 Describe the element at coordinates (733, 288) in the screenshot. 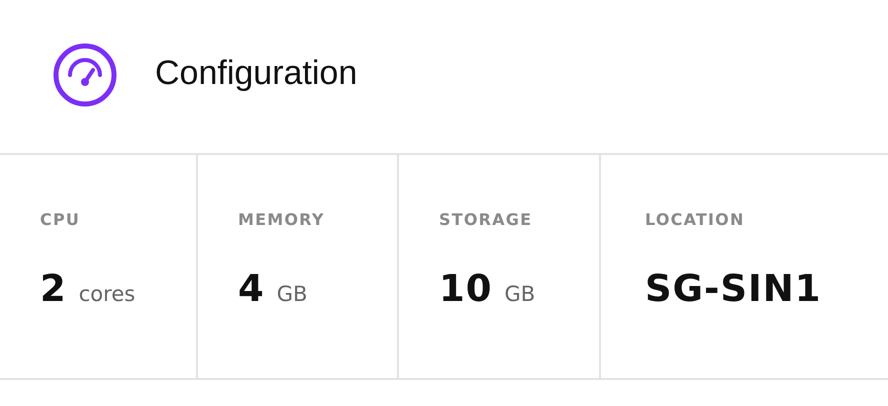

I see `stat-value: SG-SIN1` at that location.